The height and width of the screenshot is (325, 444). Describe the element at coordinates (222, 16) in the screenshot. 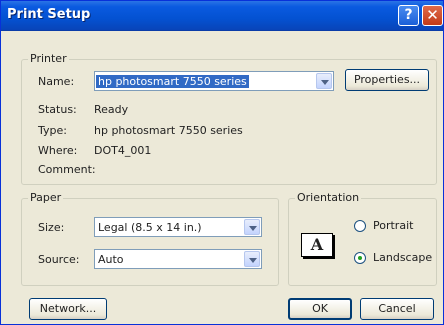

I see `title-bar: Print Setup ? ✕` at that location.